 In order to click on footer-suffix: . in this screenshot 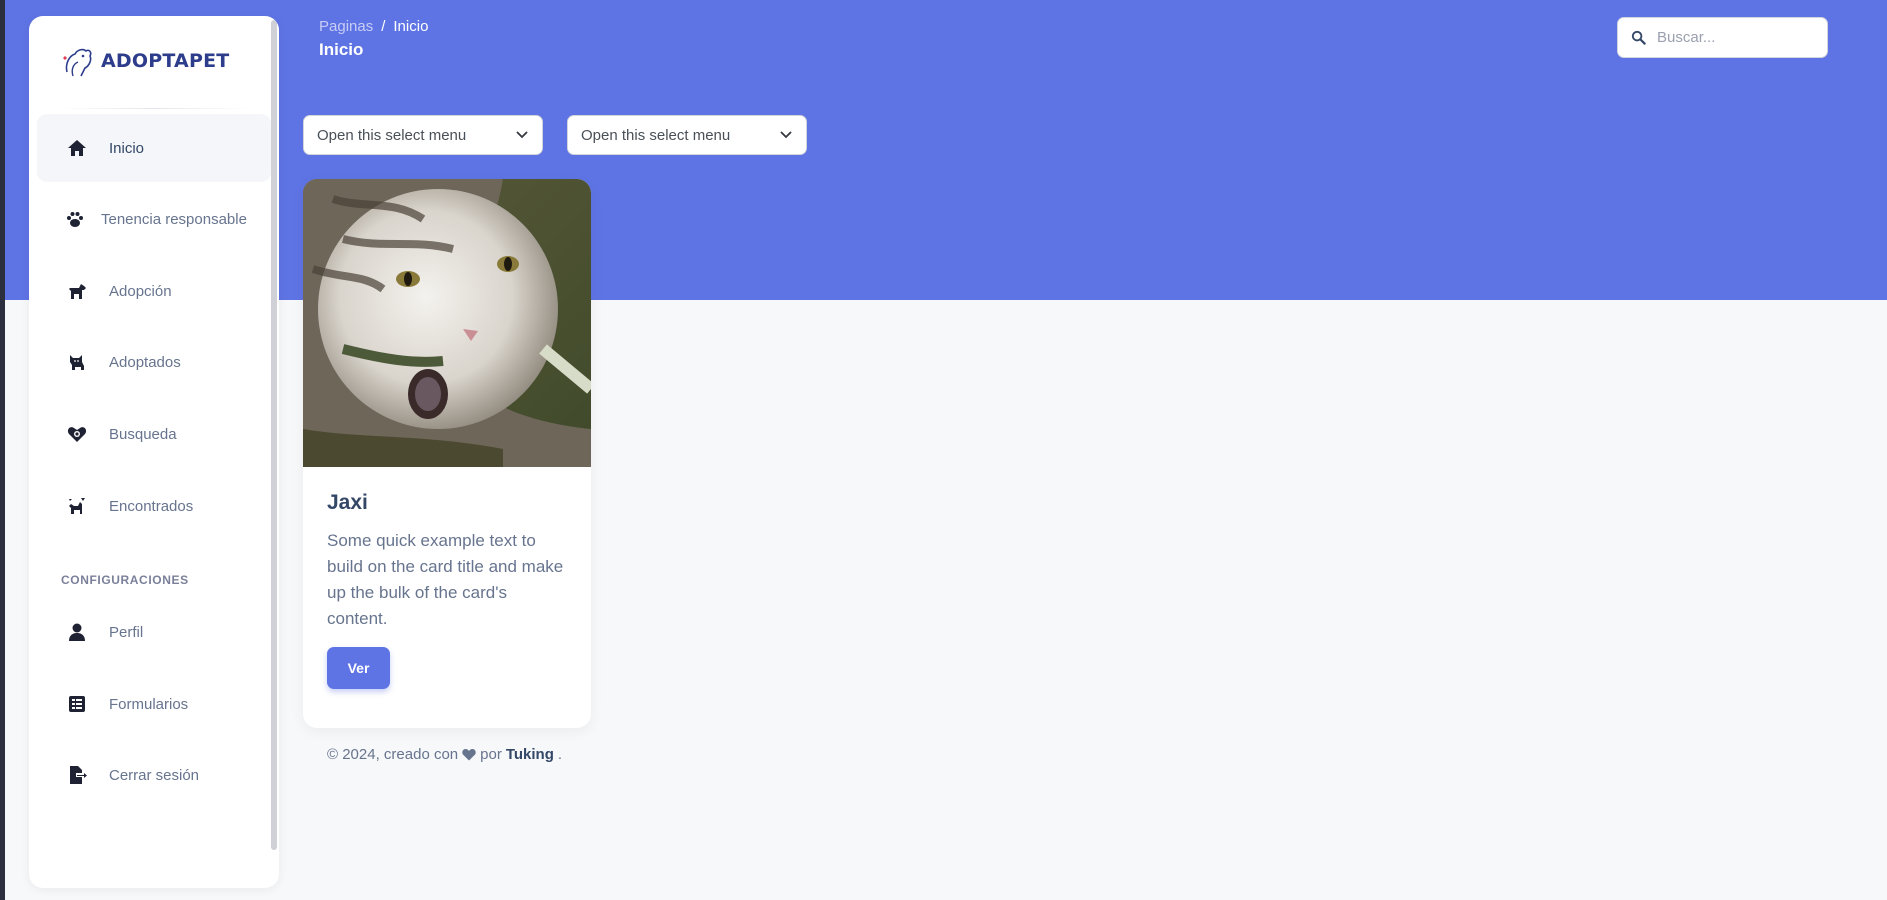, I will do `click(560, 754)`.